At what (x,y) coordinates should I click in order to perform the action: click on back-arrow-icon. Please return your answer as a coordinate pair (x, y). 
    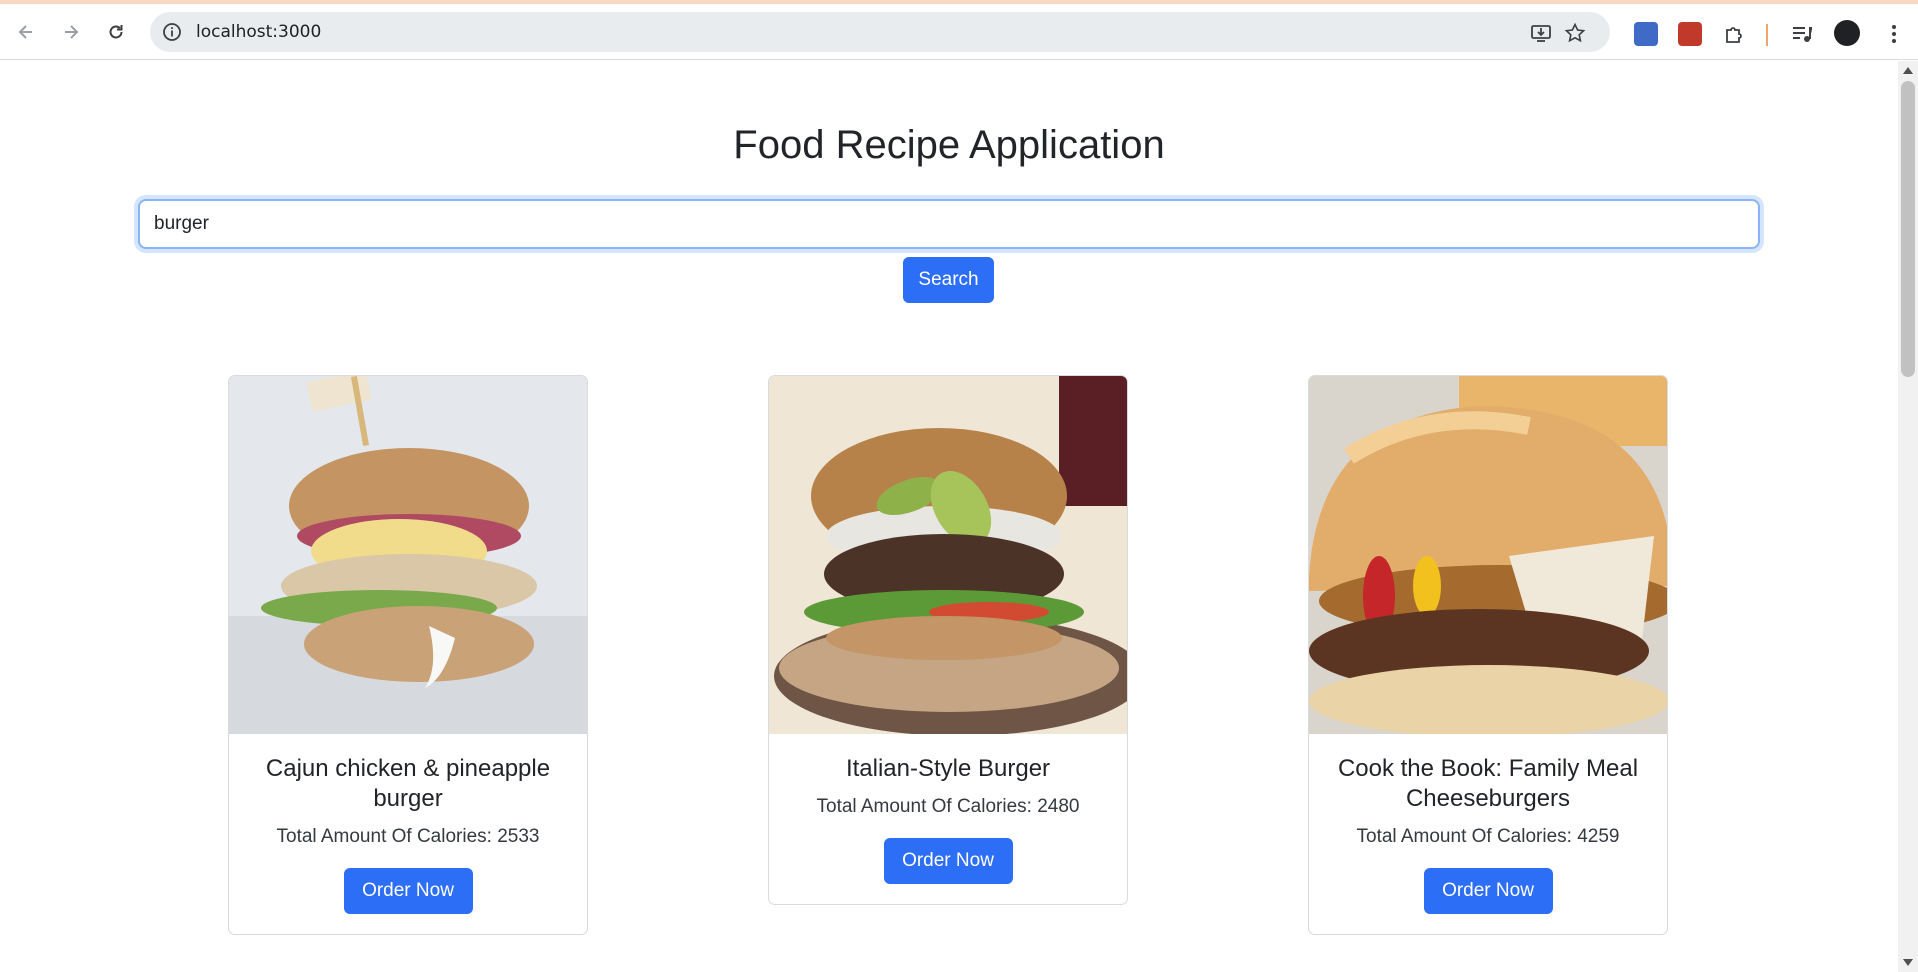
    Looking at the image, I should click on (25, 32).